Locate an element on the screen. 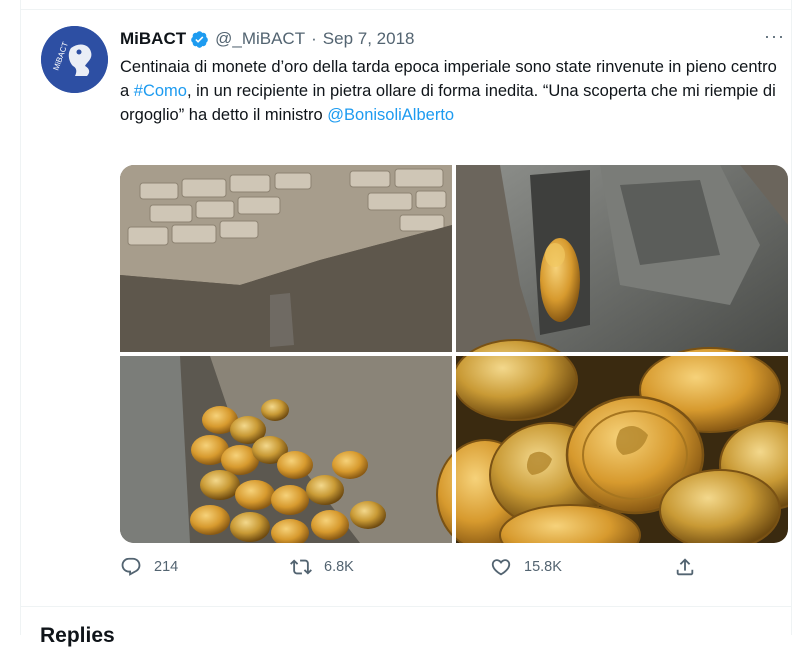  heart-icon is located at coordinates (501, 567).